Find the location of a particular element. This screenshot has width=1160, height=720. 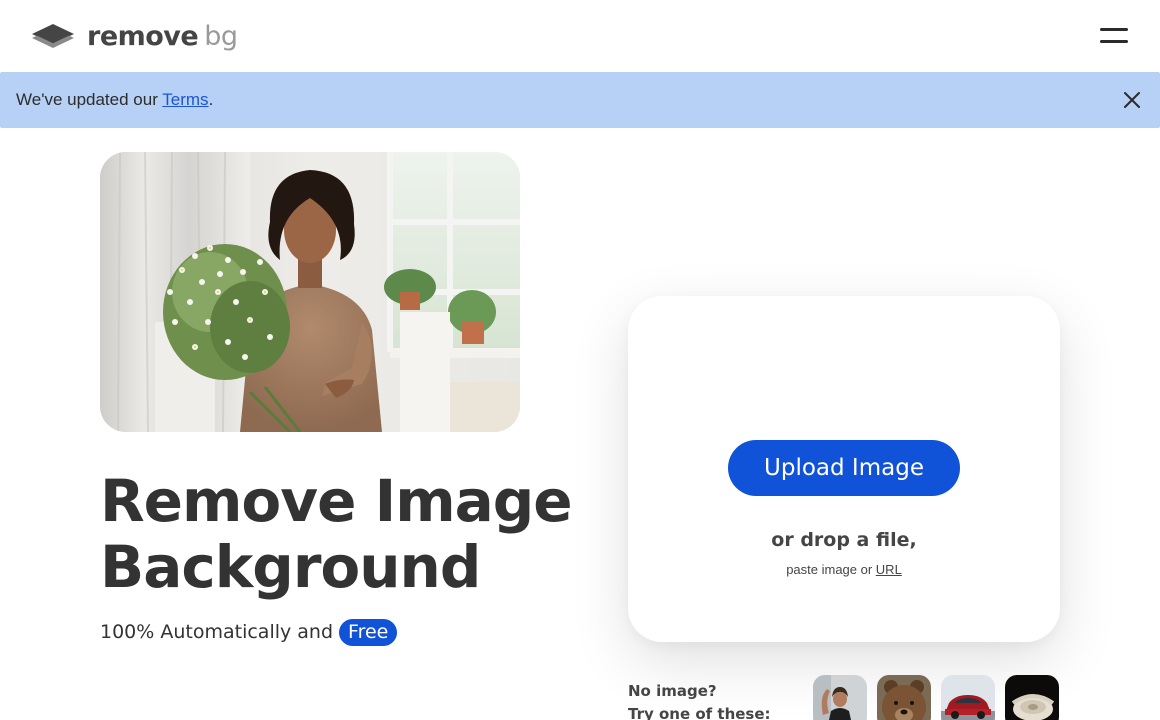

page-title: Remove Image Background is located at coordinates (350, 534).